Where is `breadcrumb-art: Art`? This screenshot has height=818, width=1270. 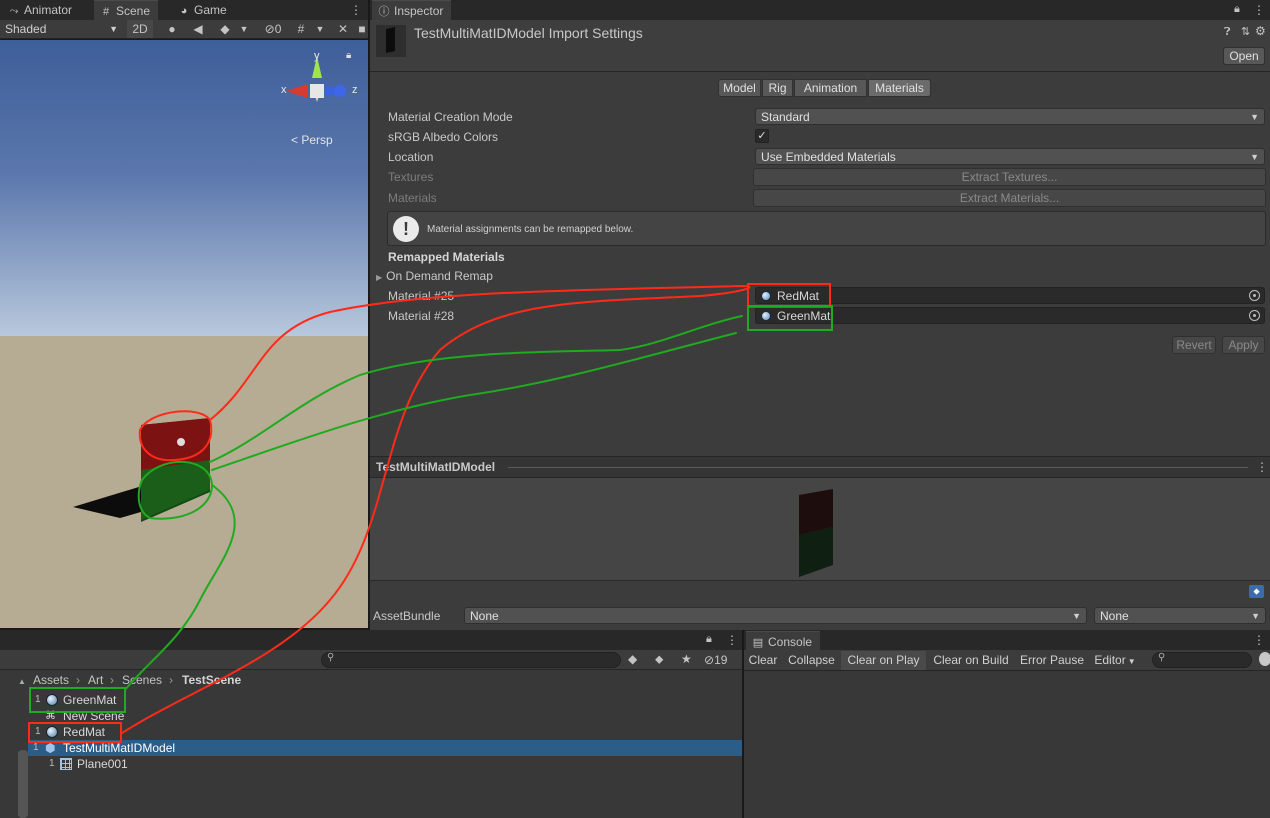
breadcrumb-art: Art is located at coordinates (95, 680).